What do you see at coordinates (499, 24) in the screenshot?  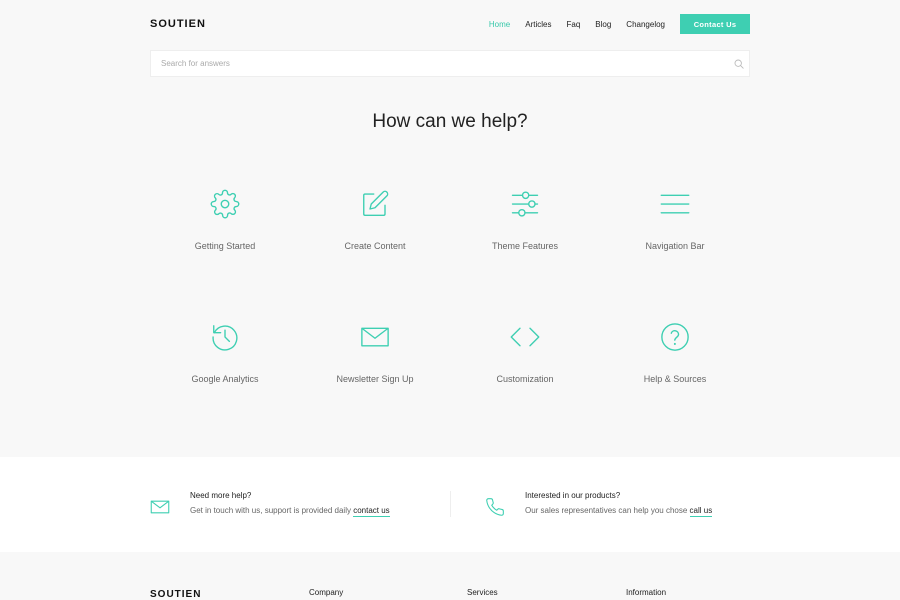 I see `nav-home: Home` at bounding box center [499, 24].